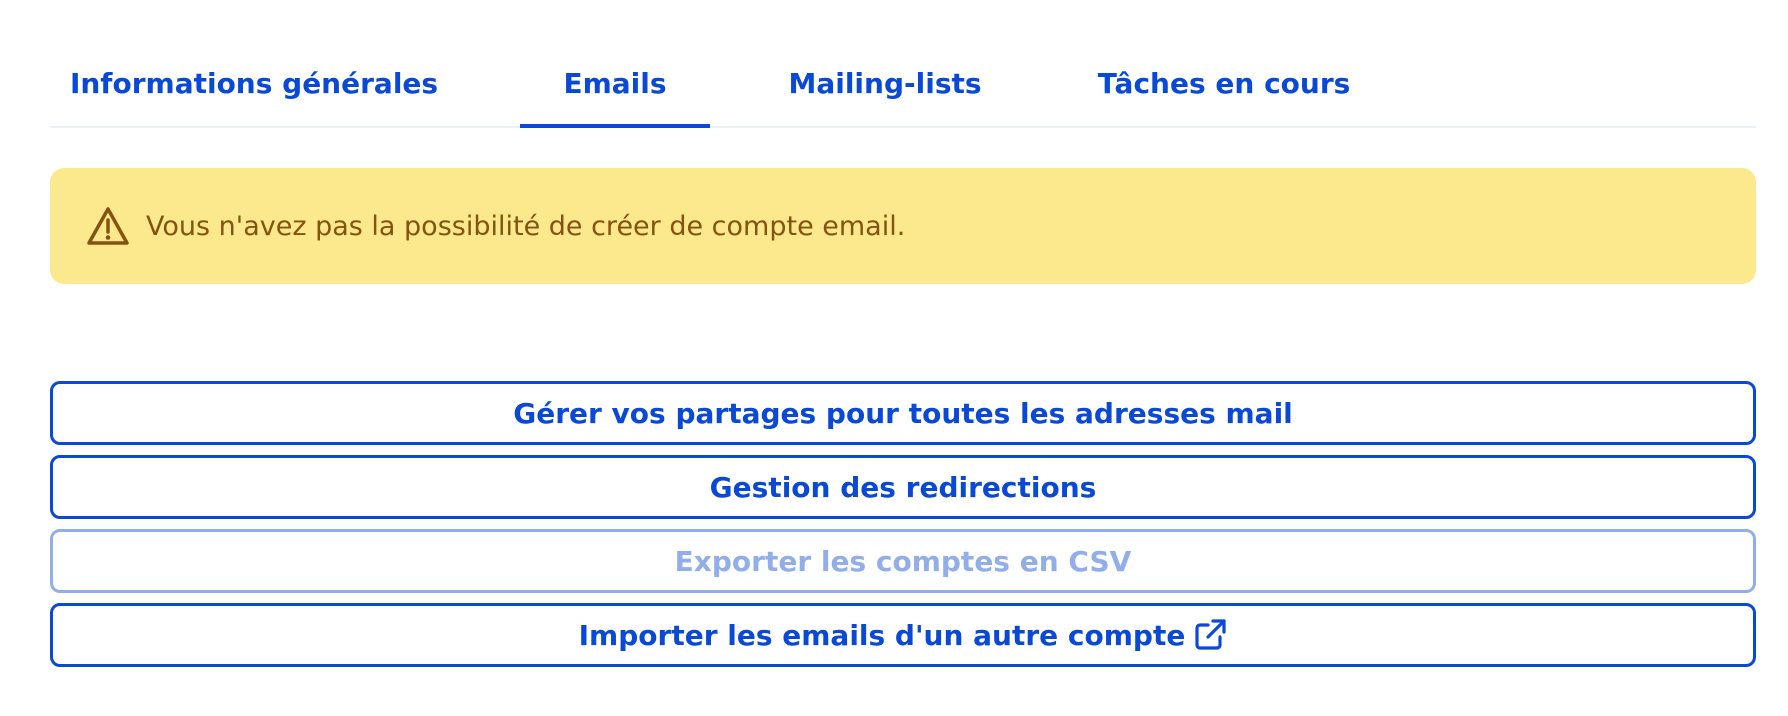 Image resolution: width=1788 pixels, height=716 pixels. I want to click on tab-label: Informations générales, so click(254, 83).